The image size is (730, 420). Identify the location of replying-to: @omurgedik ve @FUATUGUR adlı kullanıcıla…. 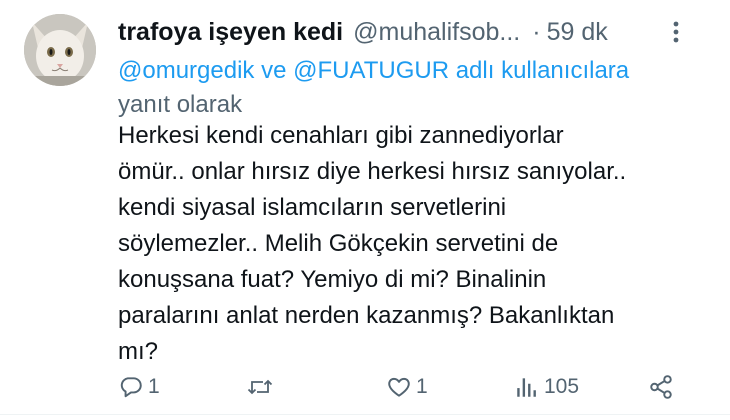
(413, 88).